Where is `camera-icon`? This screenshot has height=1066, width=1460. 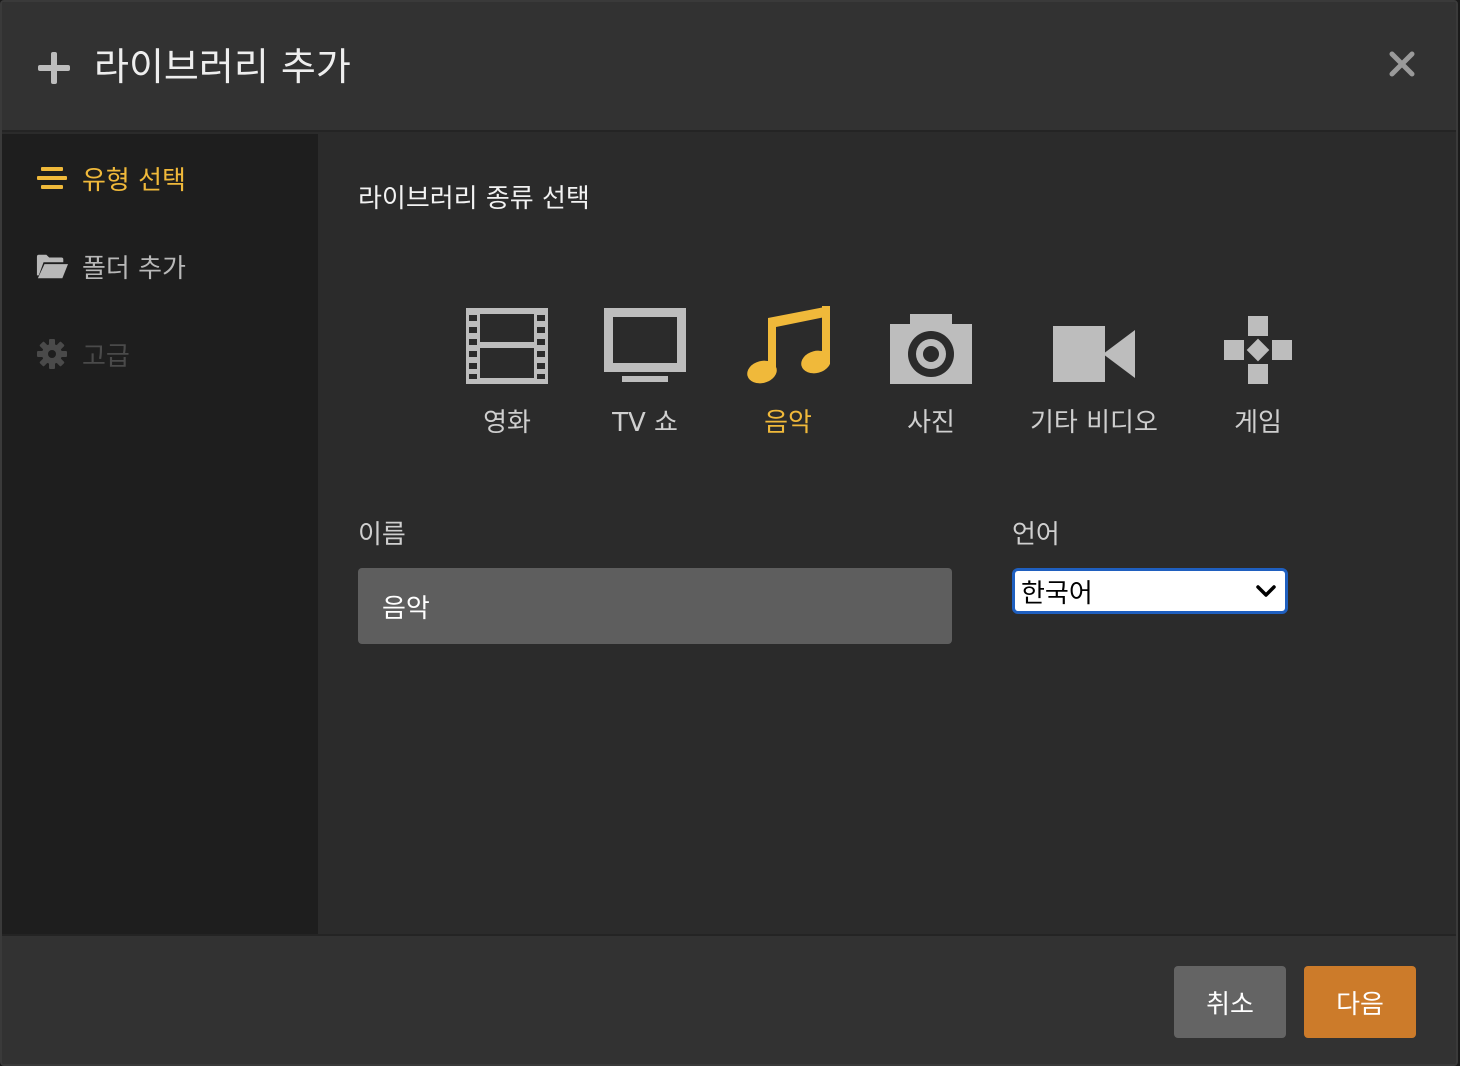 camera-icon is located at coordinates (931, 349).